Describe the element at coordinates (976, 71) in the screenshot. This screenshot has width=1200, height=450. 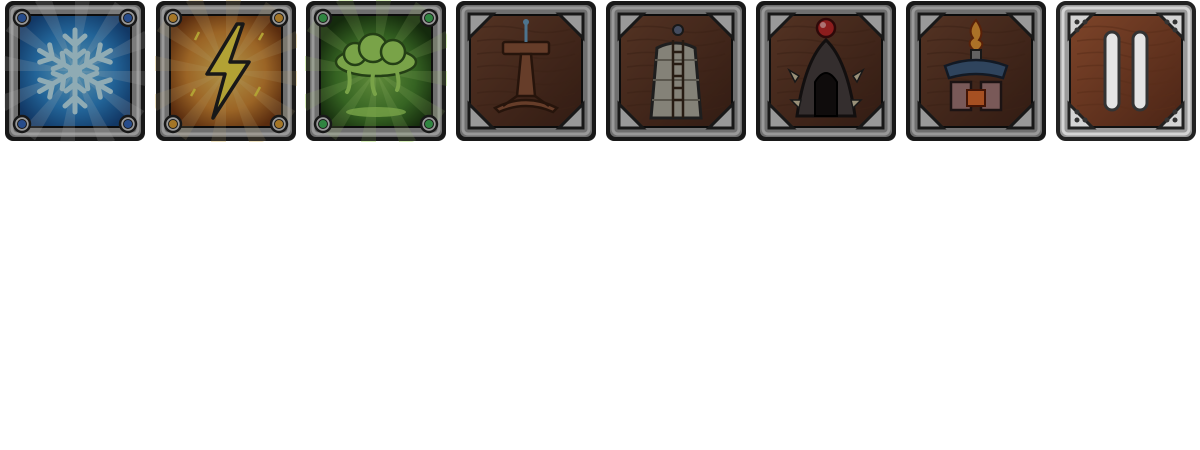
I see `tile-fire-forge-disabled` at that location.